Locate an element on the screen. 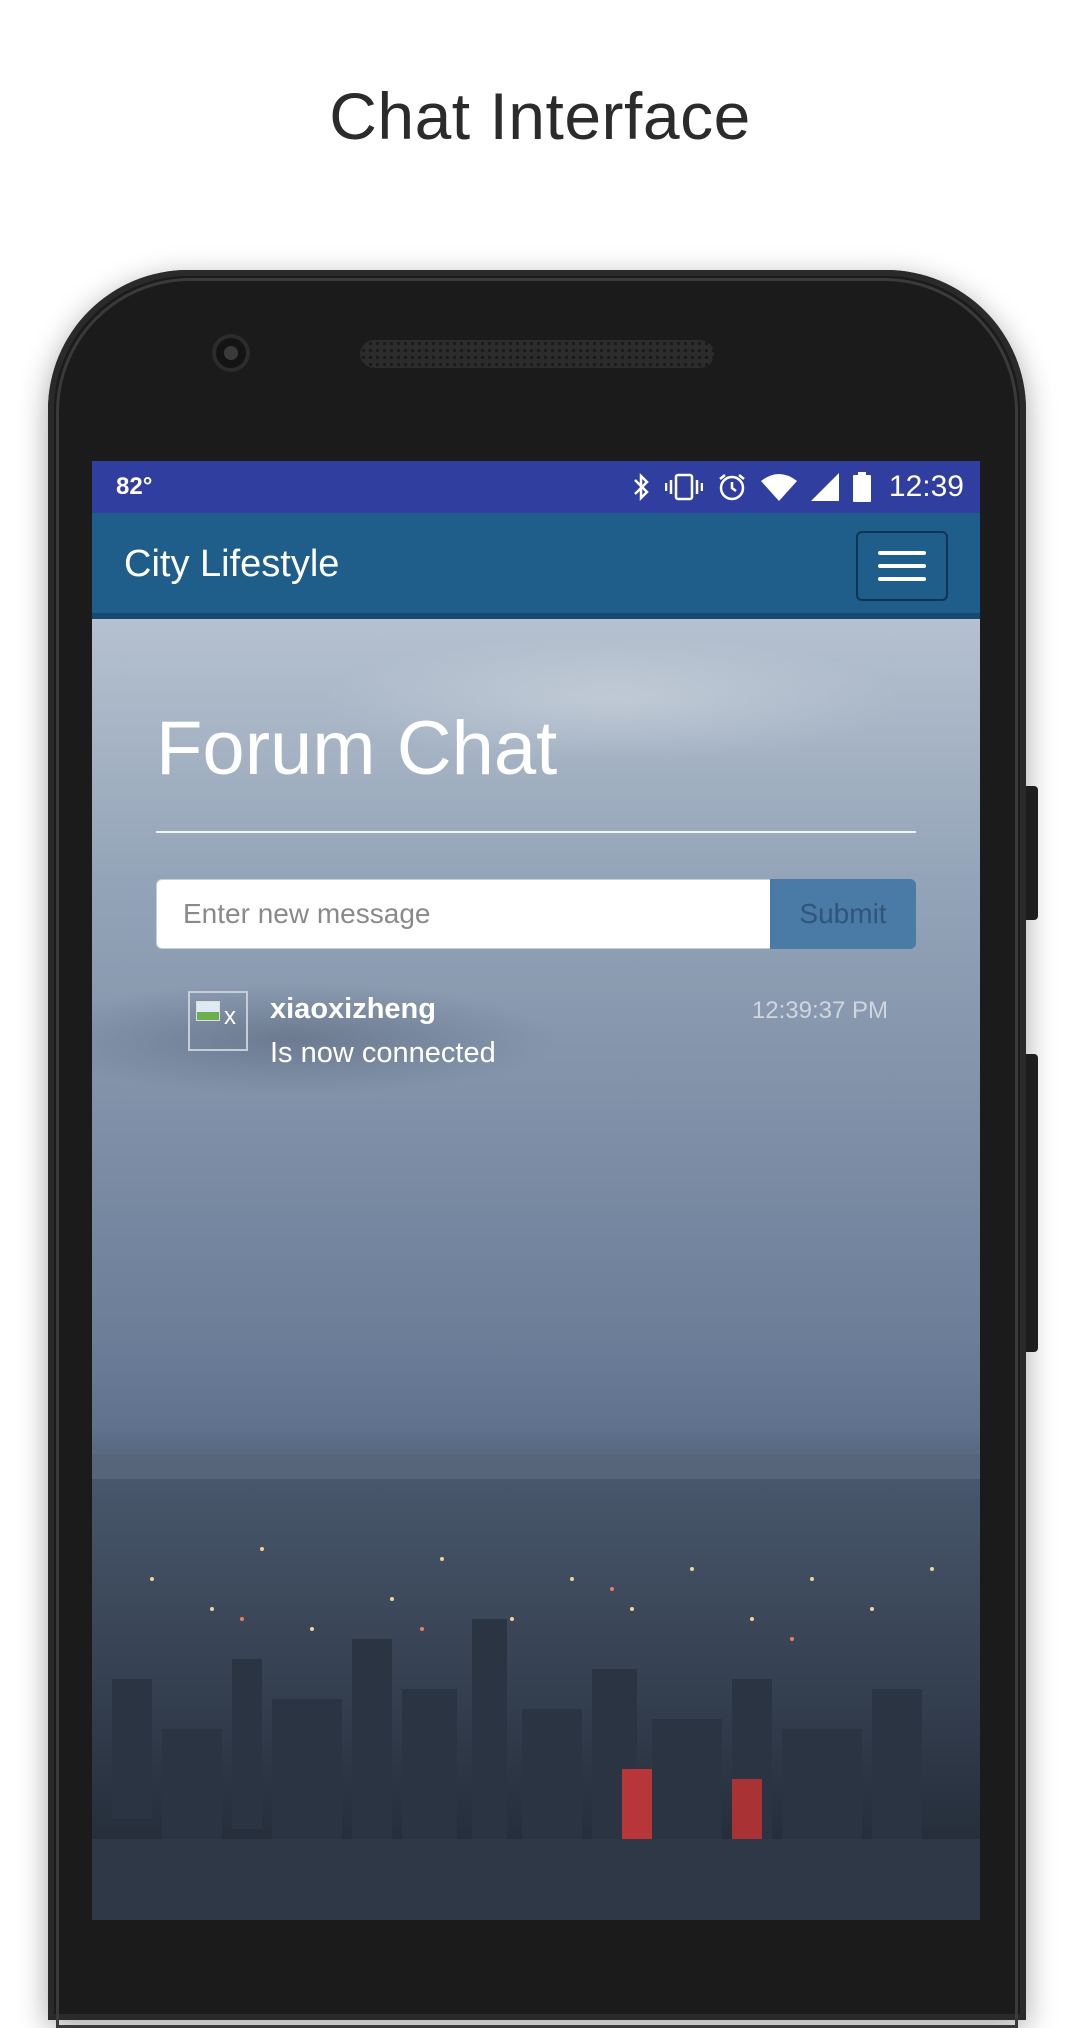 The image size is (1080, 2028). page-title: Chat Interface is located at coordinates (540, 116).